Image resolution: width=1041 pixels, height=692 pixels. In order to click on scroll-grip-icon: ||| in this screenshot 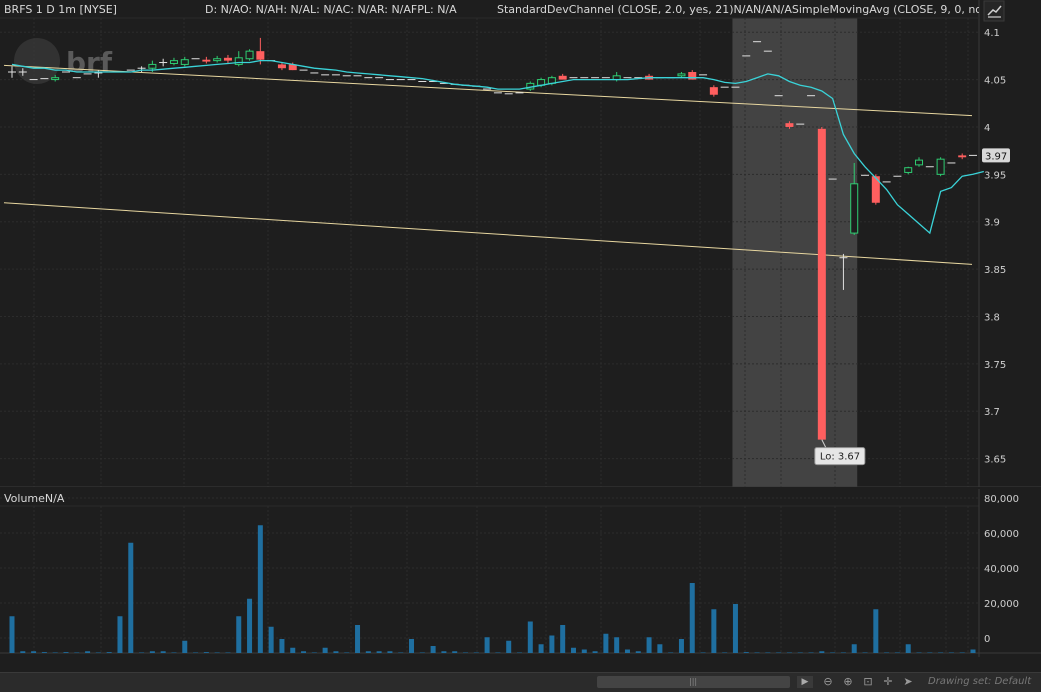, I will do `click(693, 682)`.